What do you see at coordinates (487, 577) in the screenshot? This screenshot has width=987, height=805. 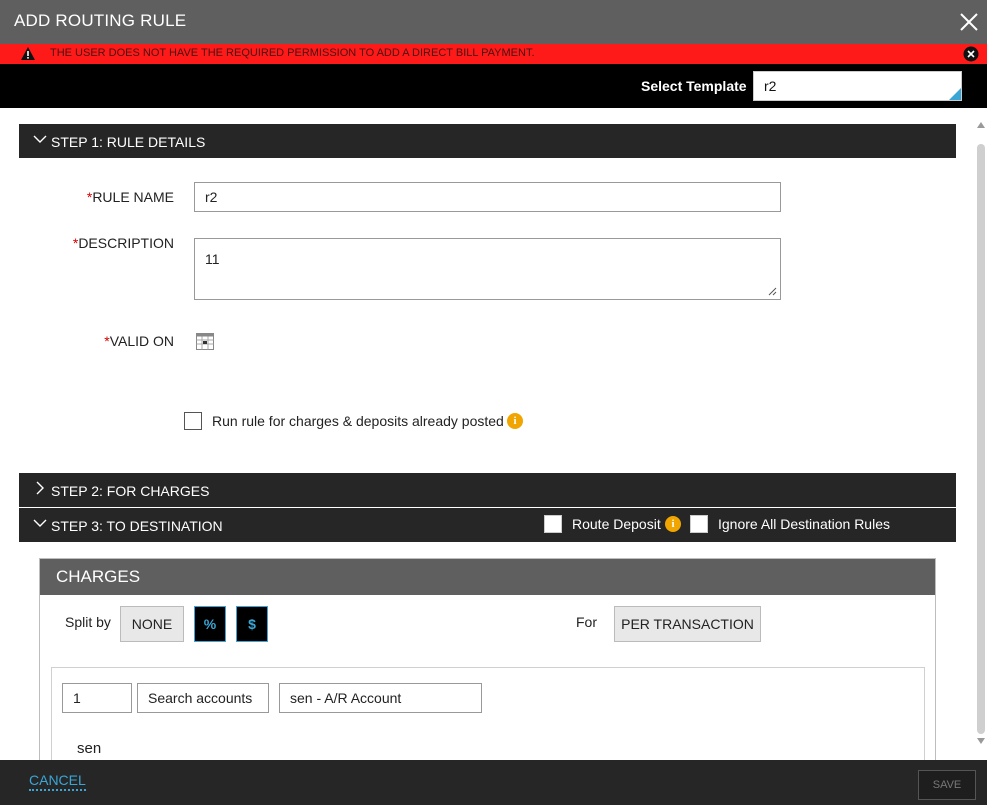 I see `charges-header: CHARGES` at bounding box center [487, 577].